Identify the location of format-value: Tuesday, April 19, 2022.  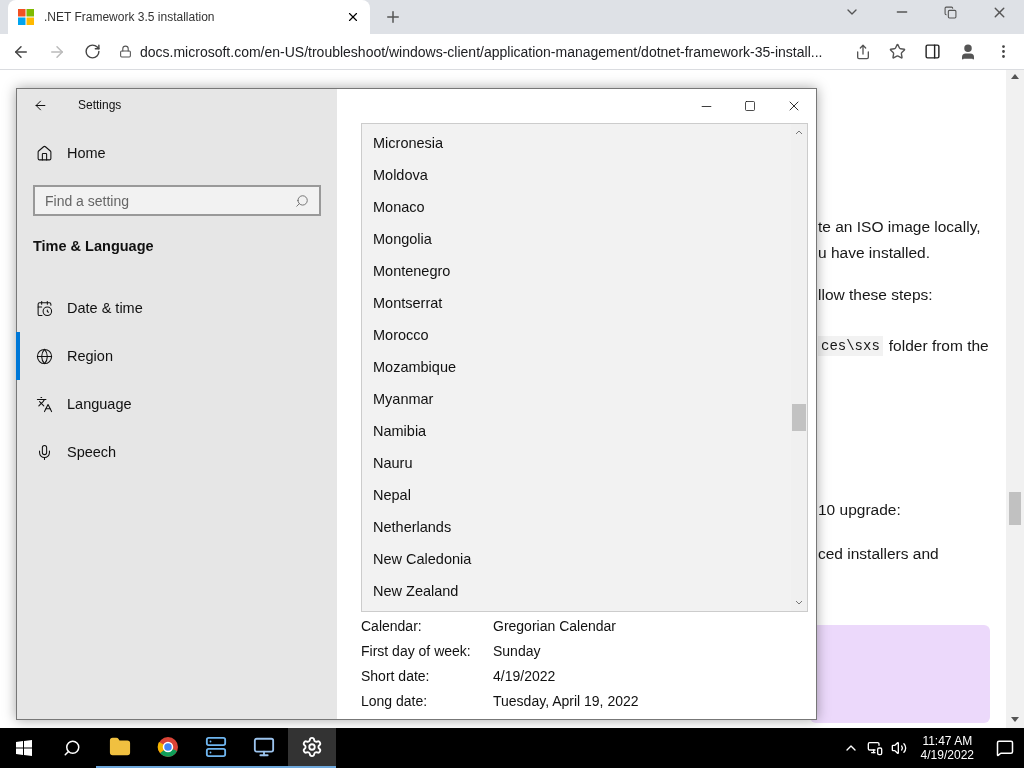
(566, 700).